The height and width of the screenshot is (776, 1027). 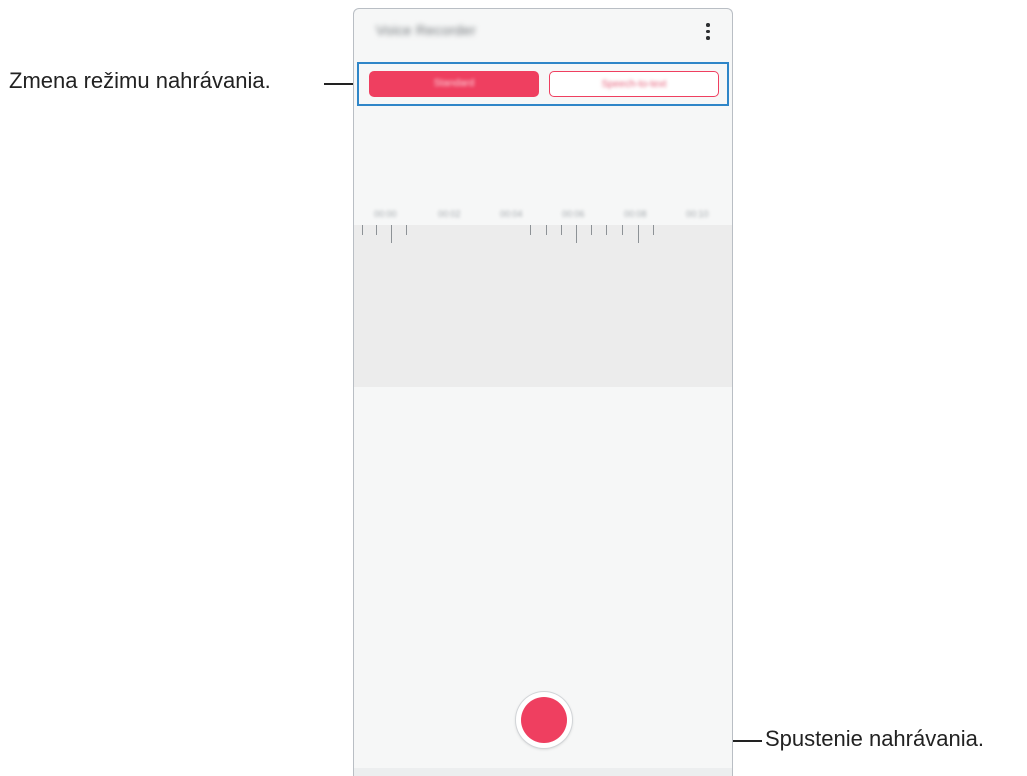 I want to click on recording-mode-selector: Standard Speech-to-text, so click(x=543, y=84).